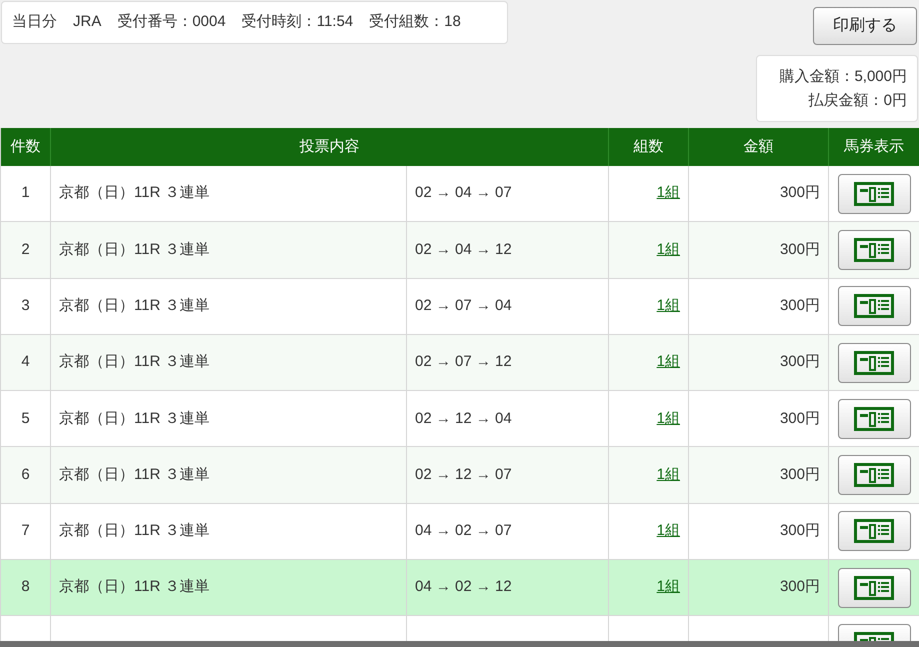 This screenshot has width=919, height=647. I want to click on table-row: 7 京都（日）11R ３連単 04 → 02 → 07 1組 300円, so click(460, 532).